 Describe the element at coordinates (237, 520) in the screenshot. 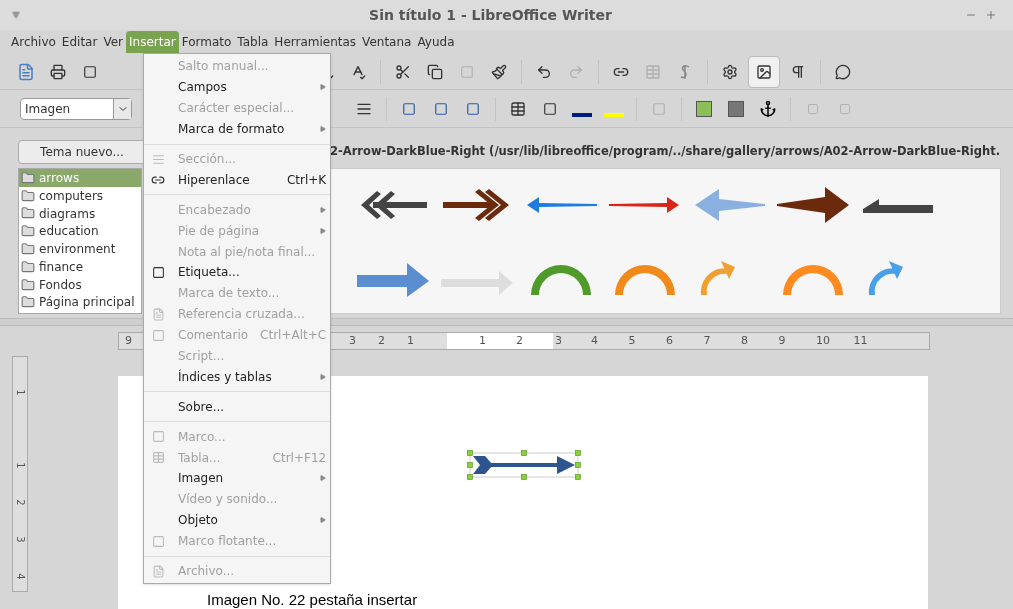

I see `menu-entry: Objeto` at that location.